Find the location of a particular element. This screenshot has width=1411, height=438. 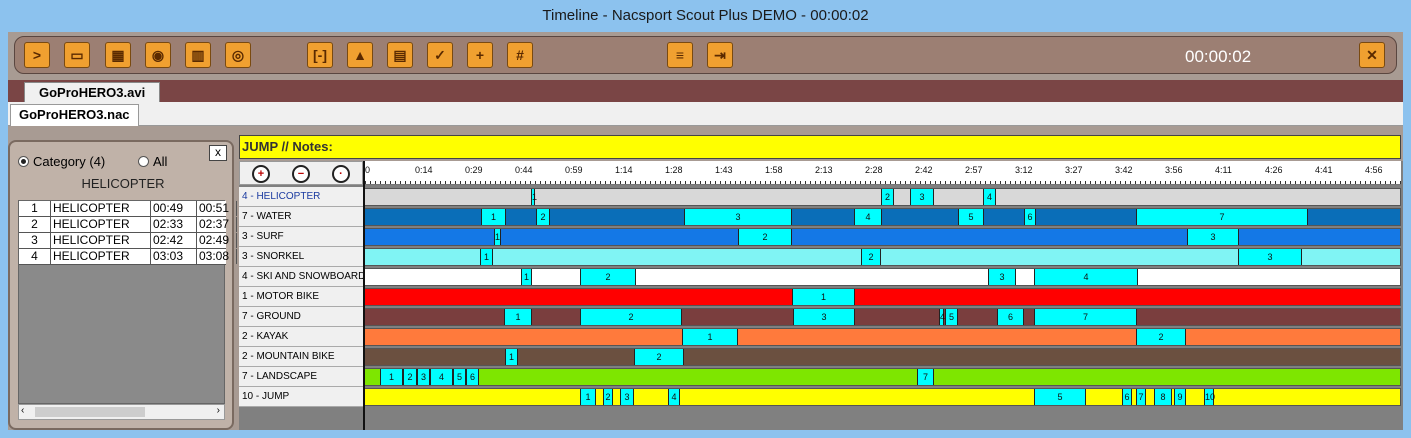

scroll-thumb is located at coordinates (90, 412).